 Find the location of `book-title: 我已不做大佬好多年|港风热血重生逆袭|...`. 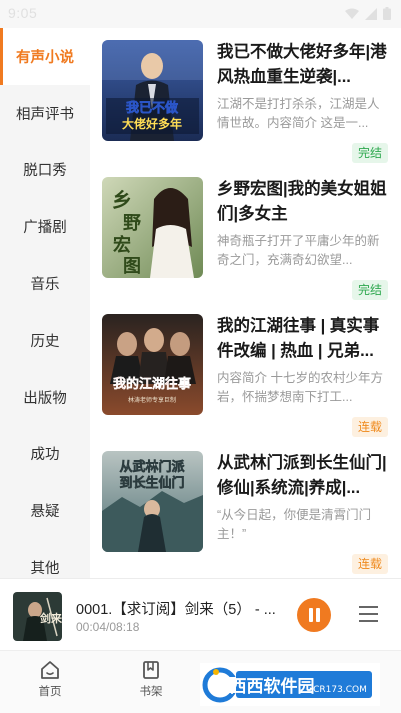

book-title: 我已不做大佬好多年|港风热血重生逆袭|... is located at coordinates (302, 64).